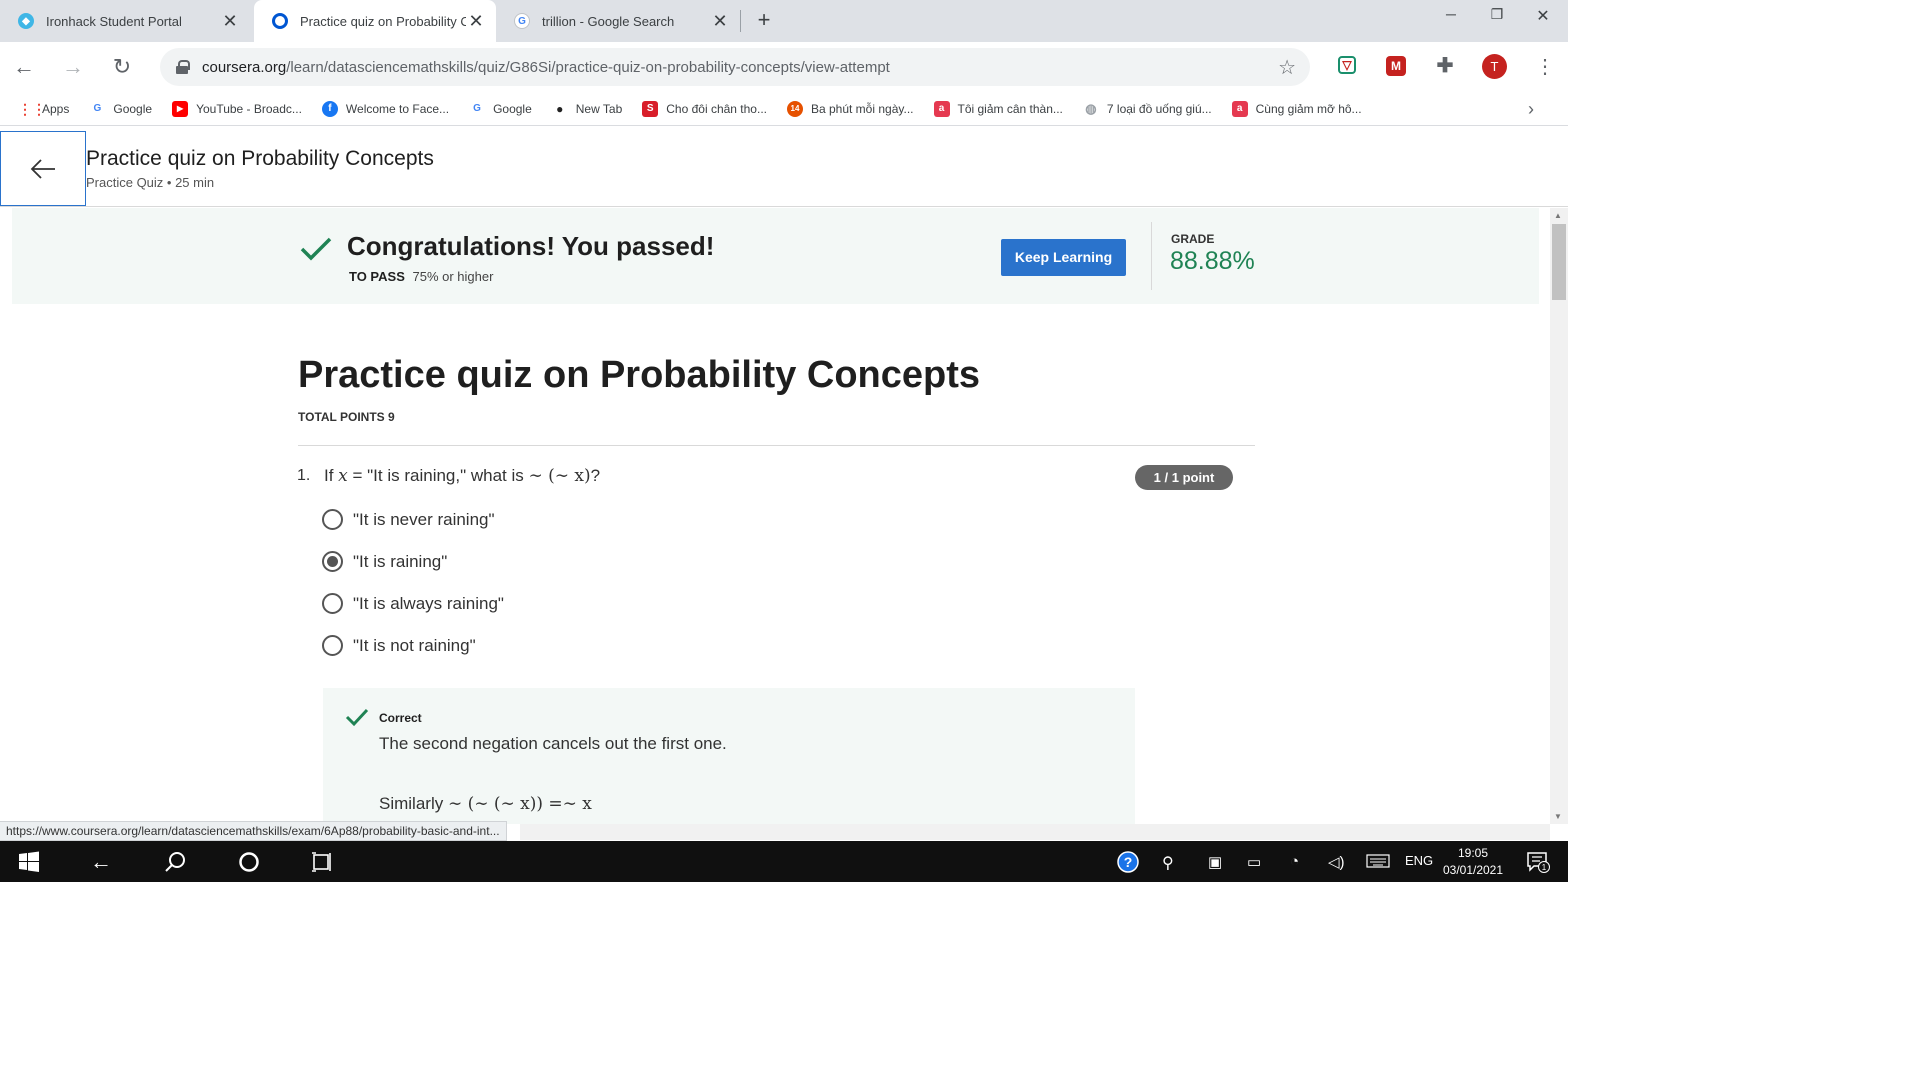  I want to click on battery-icon: ▭, so click(1254, 862).